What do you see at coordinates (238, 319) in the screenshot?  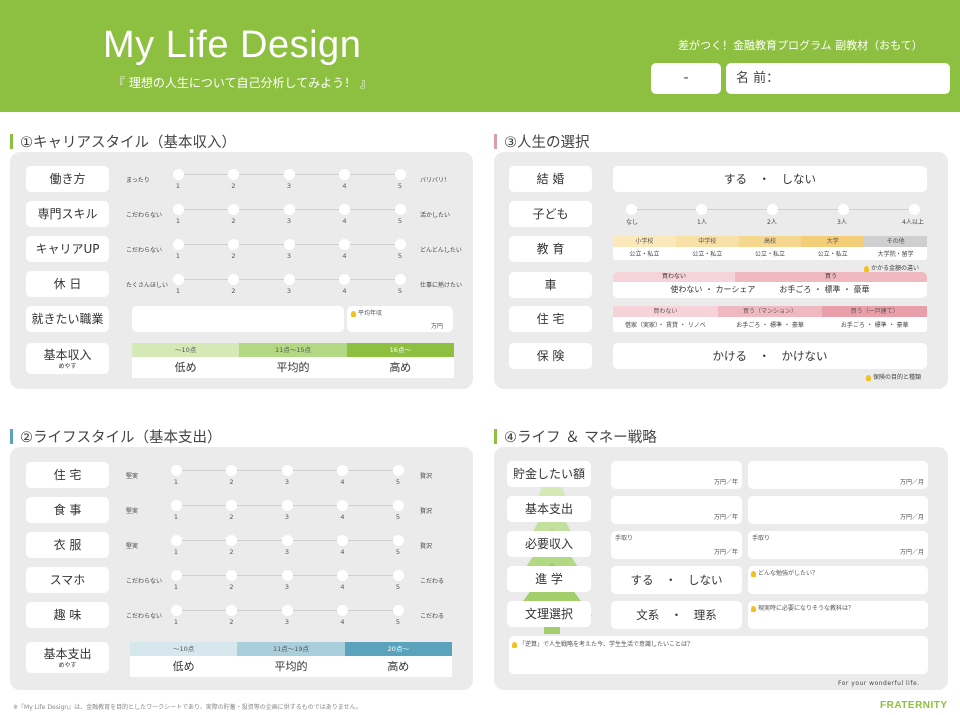 I see `job-input` at bounding box center [238, 319].